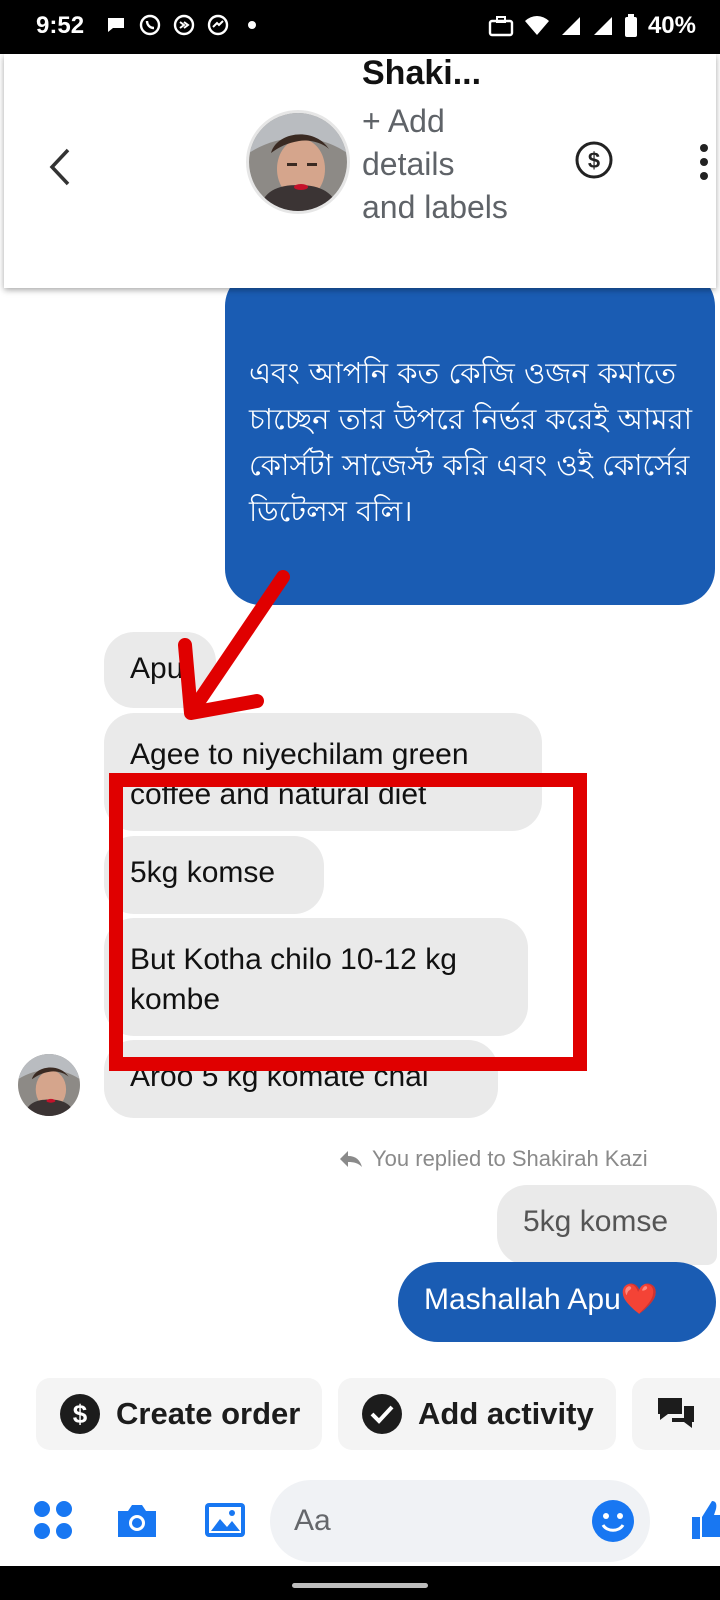 This screenshot has width=720, height=1600. I want to click on more-options-button, so click(704, 162).